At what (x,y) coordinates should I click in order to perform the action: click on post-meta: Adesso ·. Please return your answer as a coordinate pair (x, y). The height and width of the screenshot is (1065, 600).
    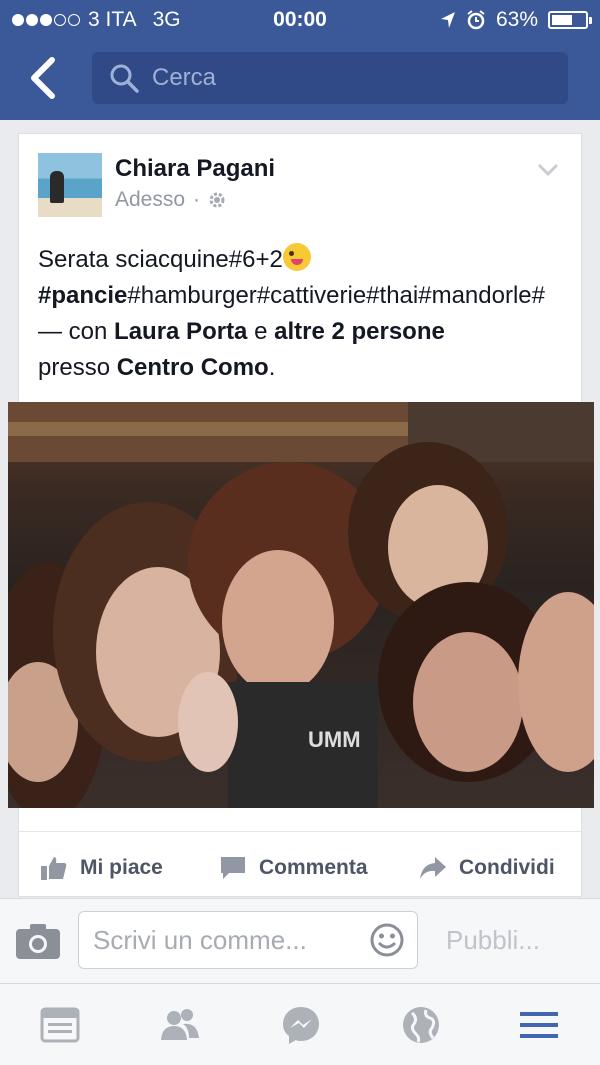
    Looking at the image, I should click on (170, 200).